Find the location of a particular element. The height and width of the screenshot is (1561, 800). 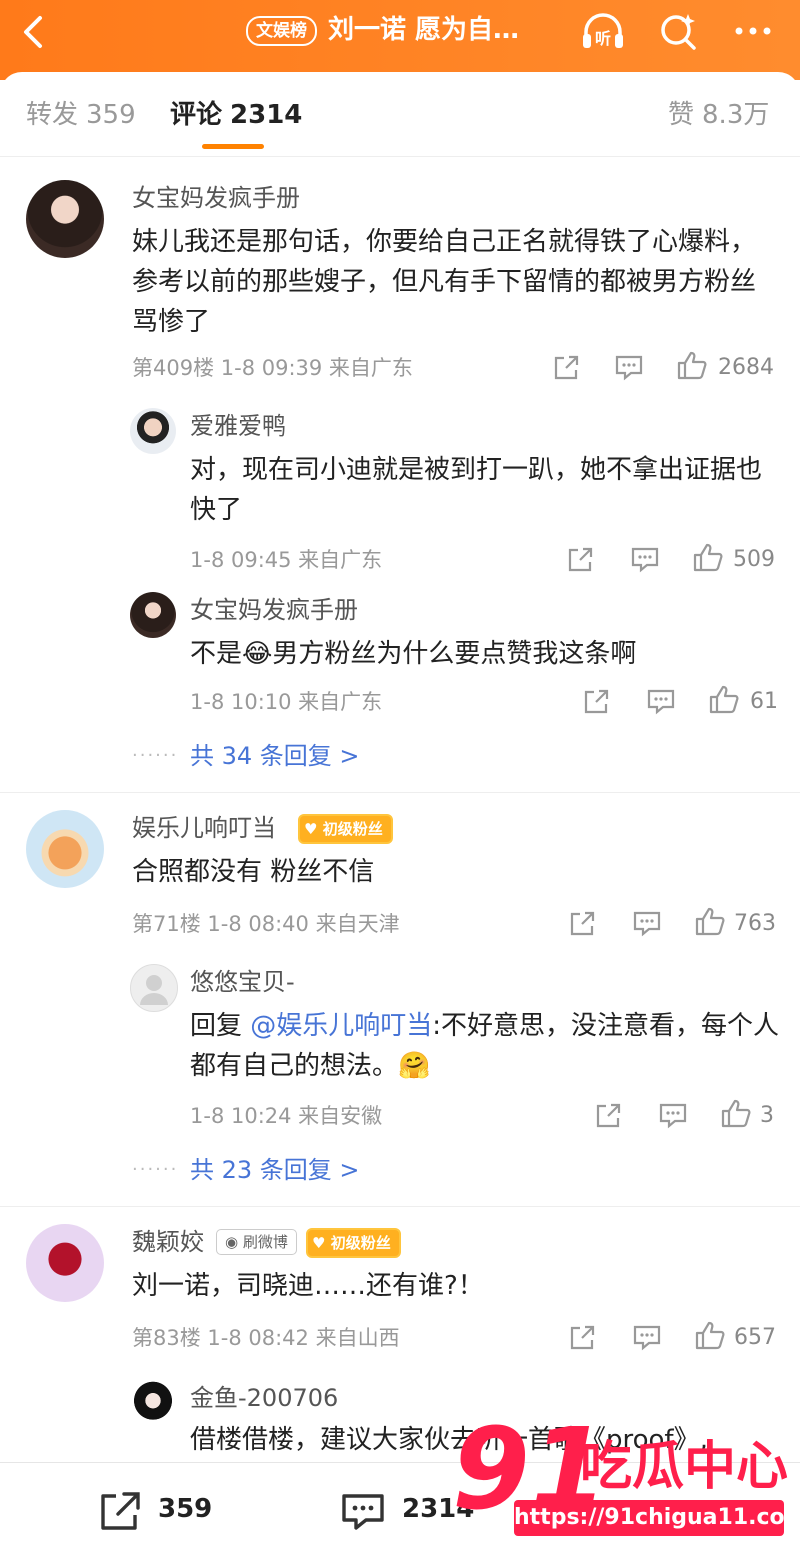

tab-reposts-label: 转发 is located at coordinates (52, 115).